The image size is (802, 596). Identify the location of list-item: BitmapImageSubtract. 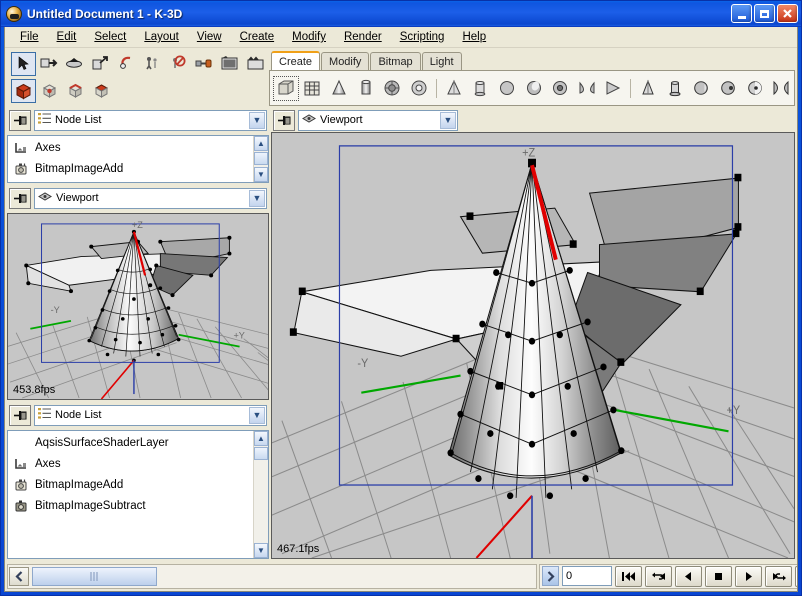
(130, 505).